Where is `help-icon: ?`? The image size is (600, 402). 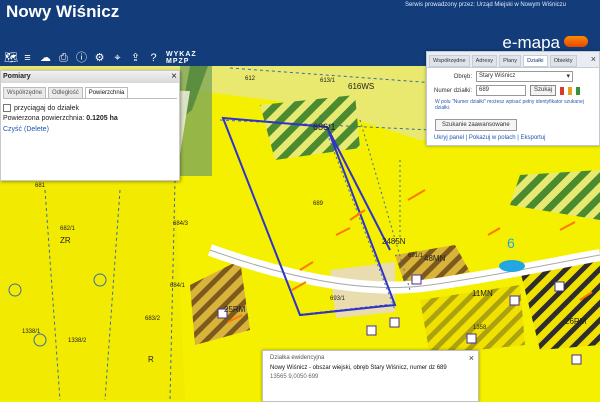 help-icon: ? is located at coordinates (153, 58).